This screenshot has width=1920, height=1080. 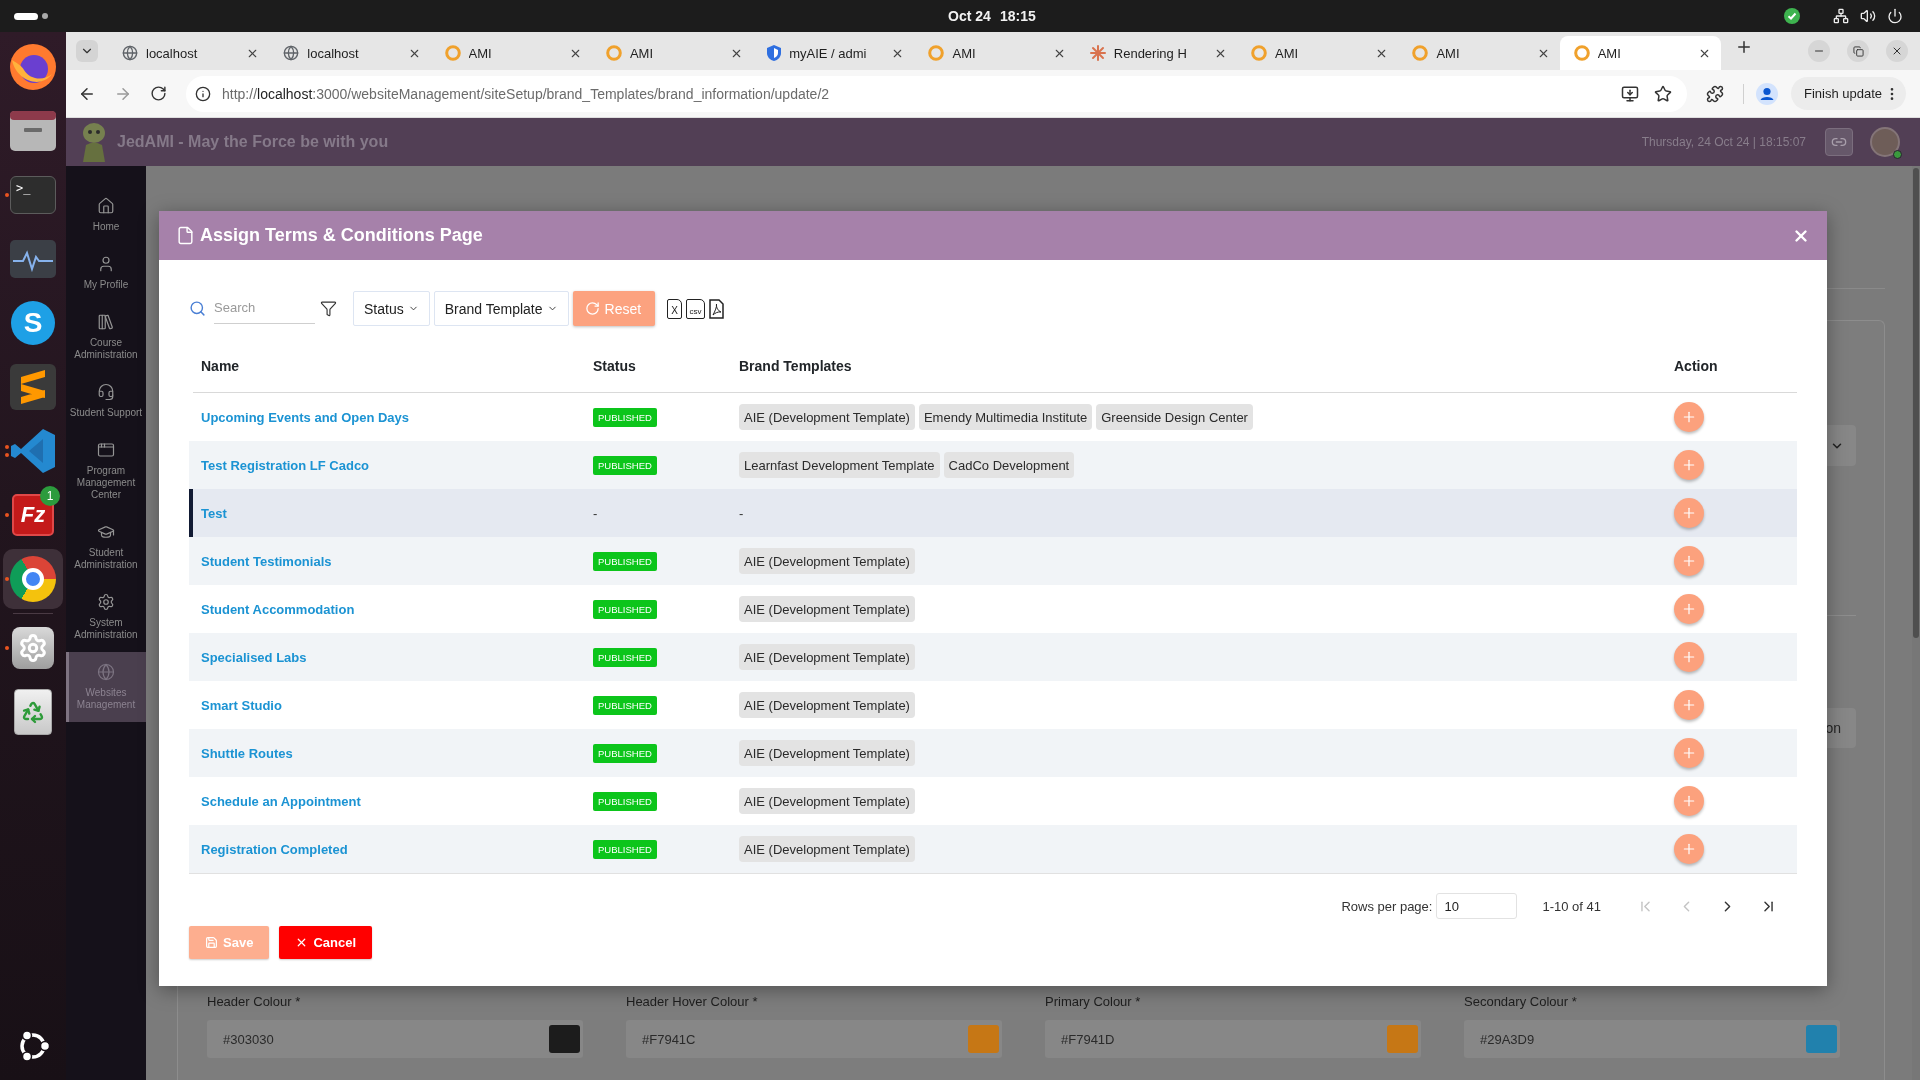 I want to click on page-name-link: Specialised Labs, so click(x=254, y=657).